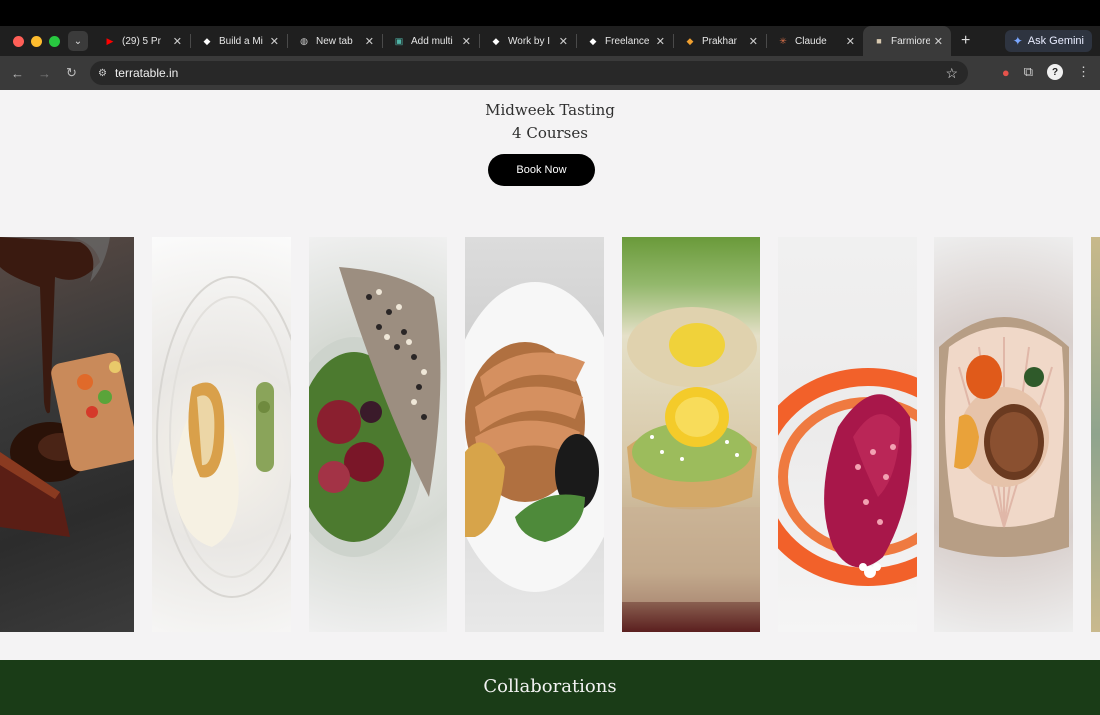 The image size is (1100, 715). I want to click on browser-tab: ✳ Claude ✕, so click(815, 41).